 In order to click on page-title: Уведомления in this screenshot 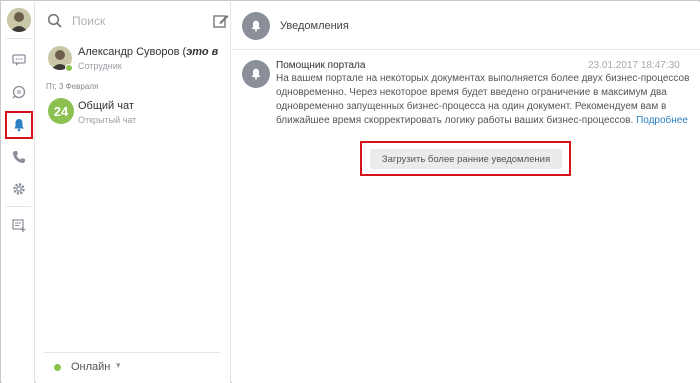, I will do `click(314, 26)`.